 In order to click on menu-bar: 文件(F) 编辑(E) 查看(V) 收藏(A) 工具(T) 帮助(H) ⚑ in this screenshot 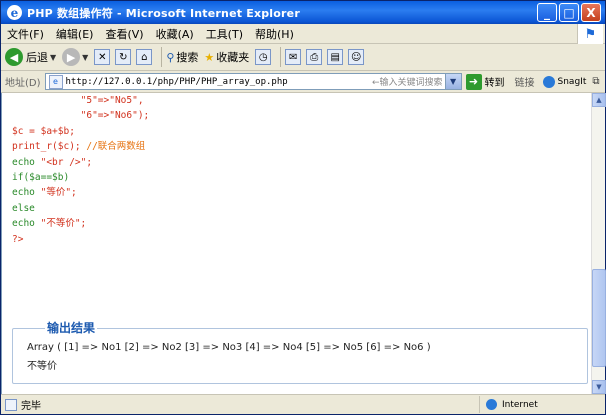, I will do `click(303, 34)`.